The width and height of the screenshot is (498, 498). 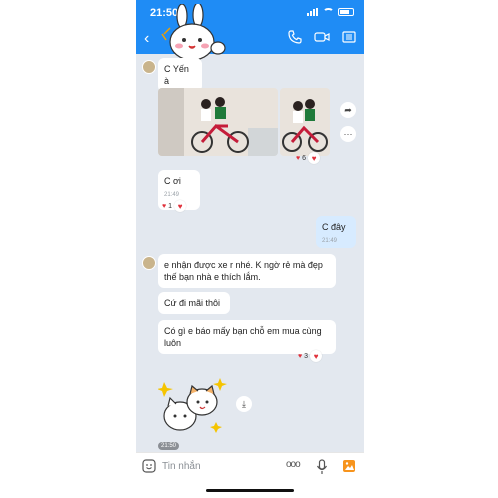 What do you see at coordinates (176, 75) in the screenshot?
I see `message-text: C Yến à` at bounding box center [176, 75].